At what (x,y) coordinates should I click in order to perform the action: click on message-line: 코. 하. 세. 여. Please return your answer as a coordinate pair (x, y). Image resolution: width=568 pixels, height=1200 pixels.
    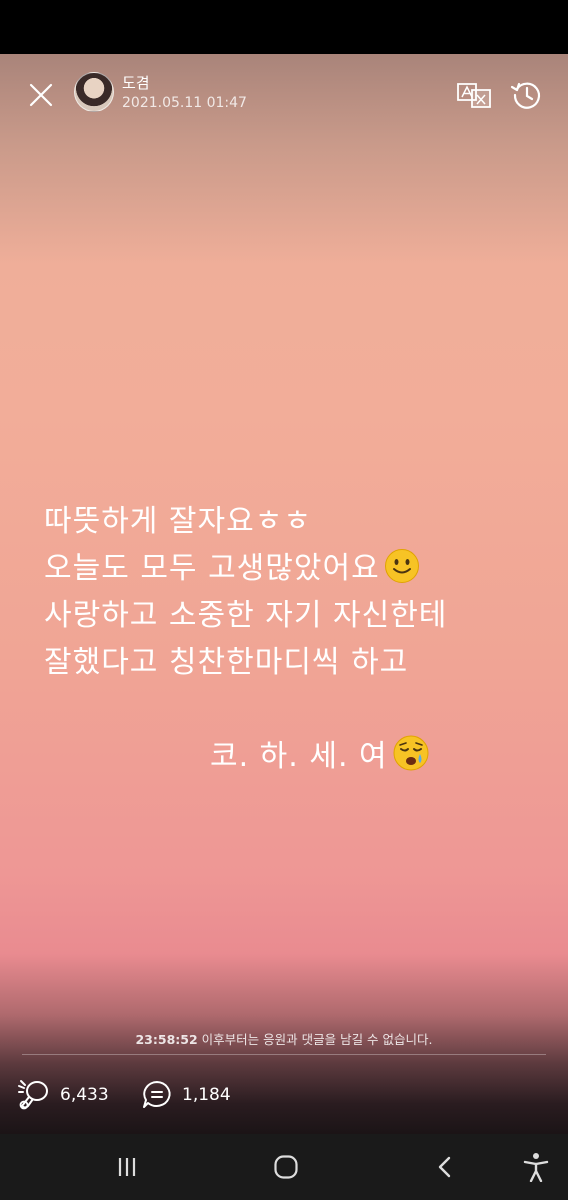
    Looking at the image, I should click on (294, 756).